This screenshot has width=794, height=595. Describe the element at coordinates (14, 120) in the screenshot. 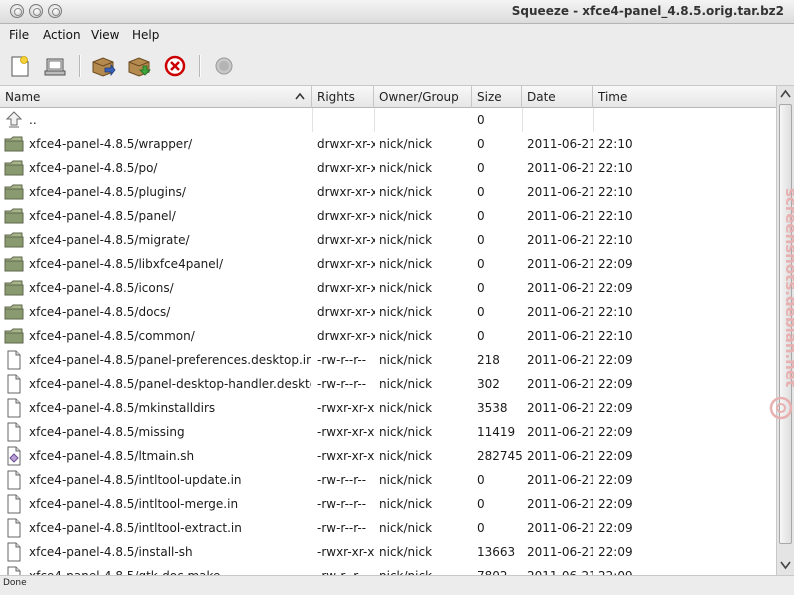

I see `parent-folder-icon` at that location.